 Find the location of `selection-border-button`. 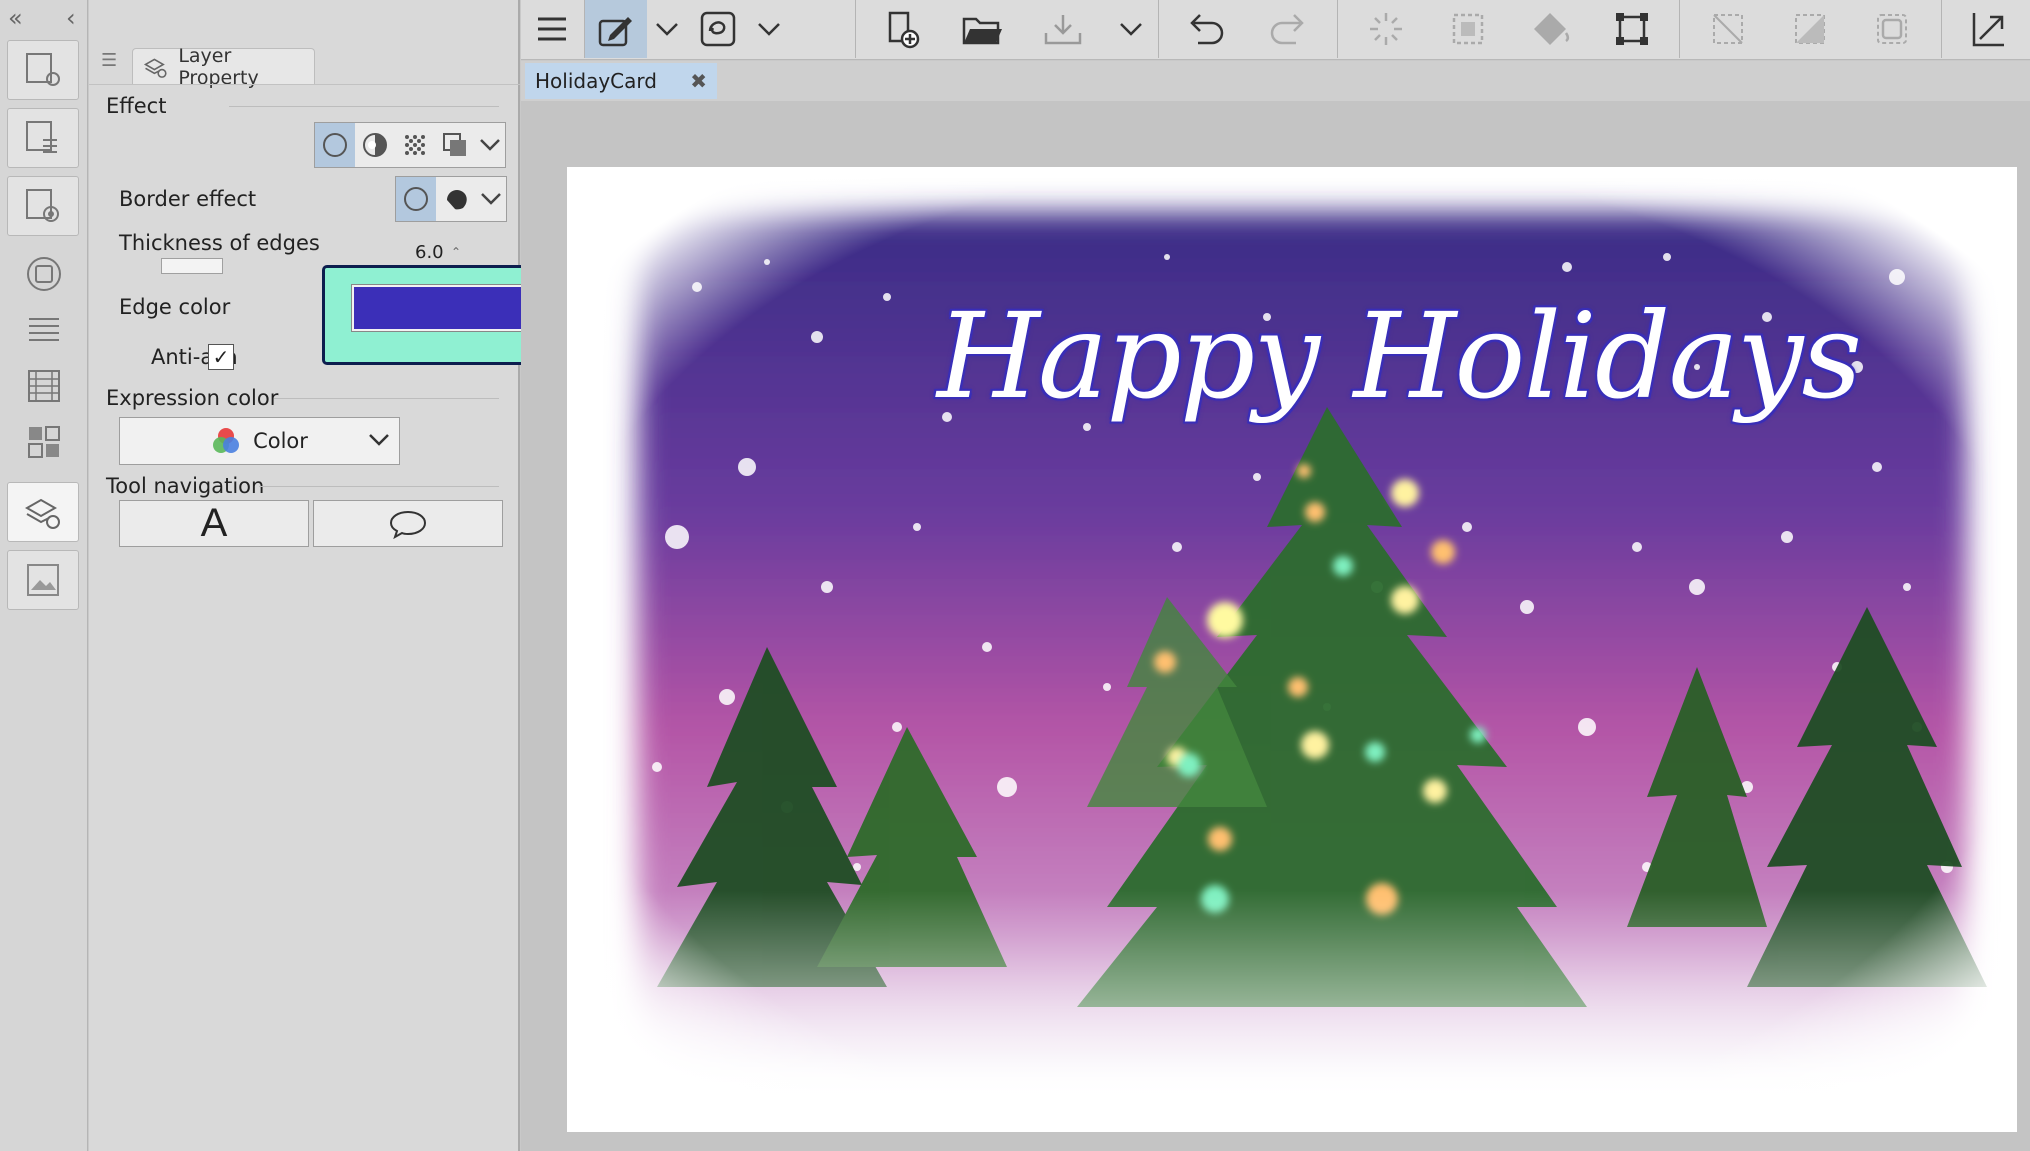

selection-border-button is located at coordinates (1892, 29).